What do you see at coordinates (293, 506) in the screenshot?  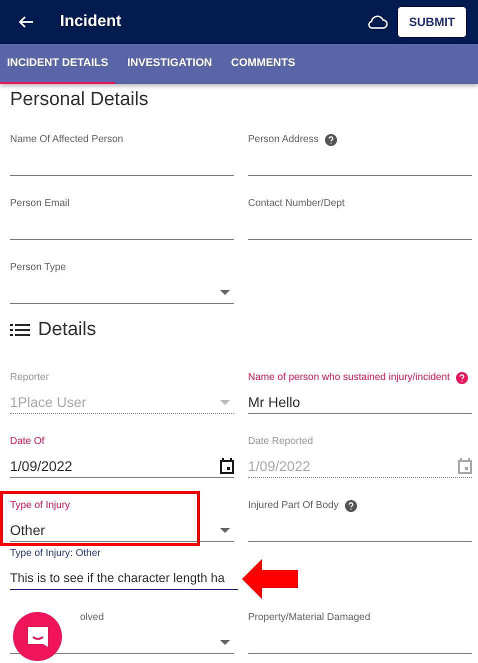 I see `field-label: Injured Part Of Body` at bounding box center [293, 506].